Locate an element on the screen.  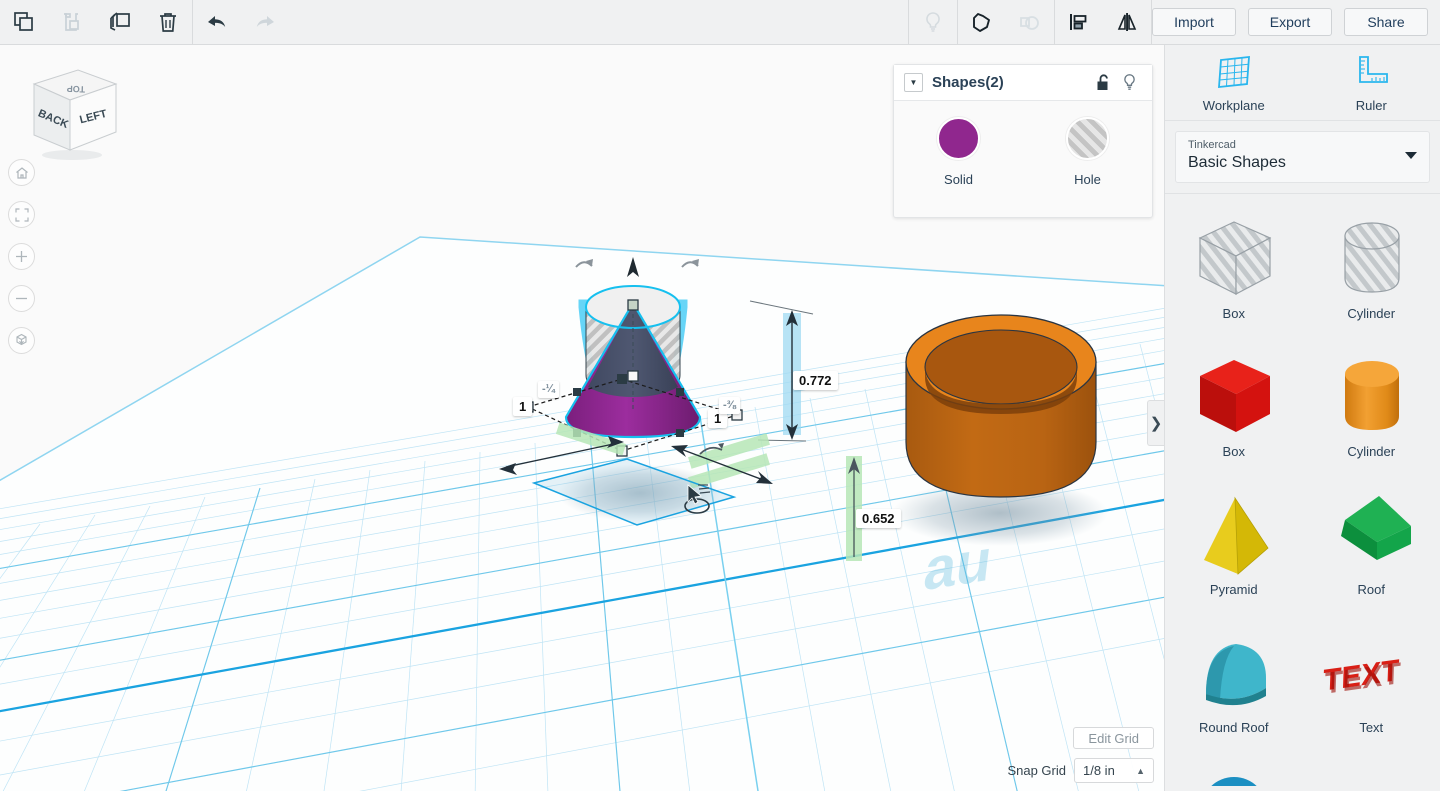
solid-swatch is located at coordinates (958, 138).